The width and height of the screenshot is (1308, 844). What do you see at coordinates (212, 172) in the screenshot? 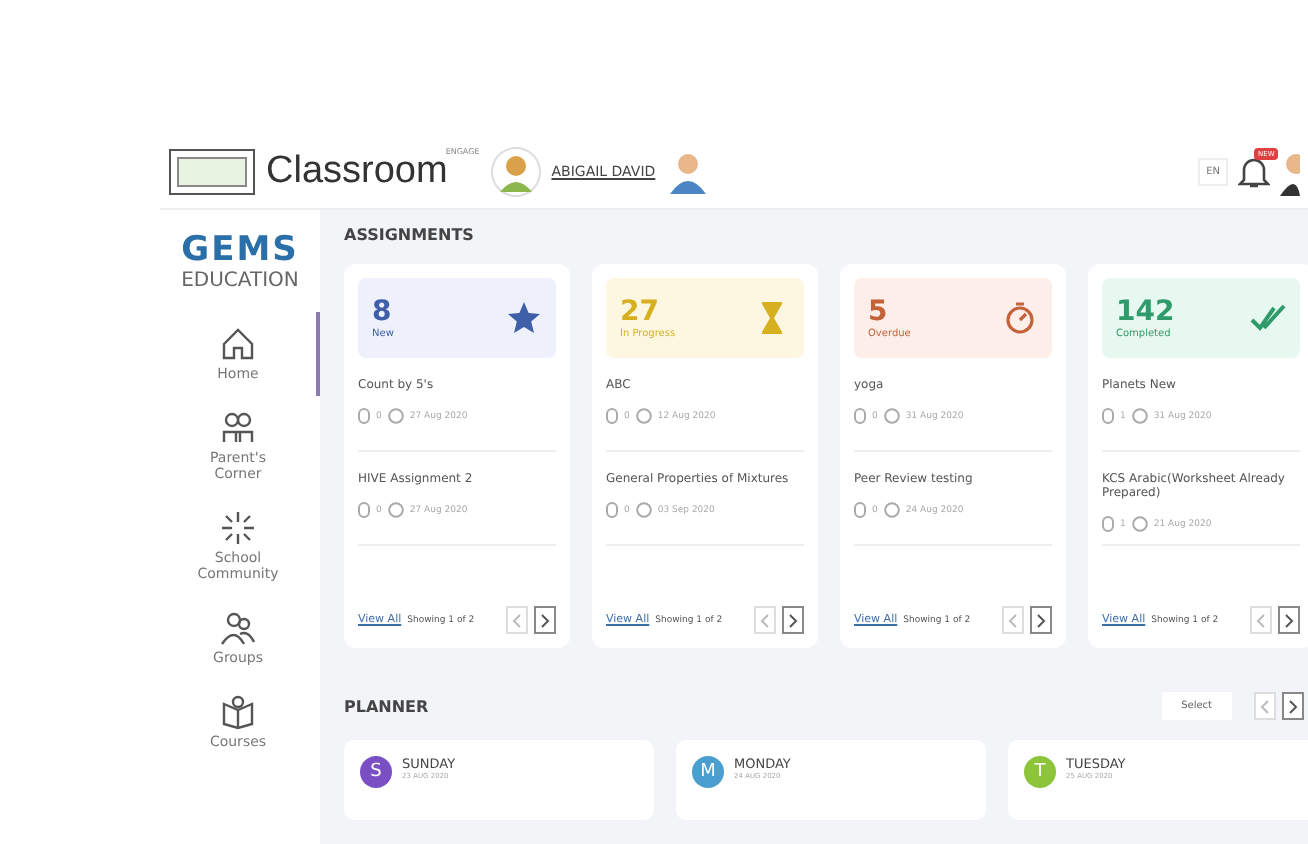
I see `board-logo-icon` at bounding box center [212, 172].